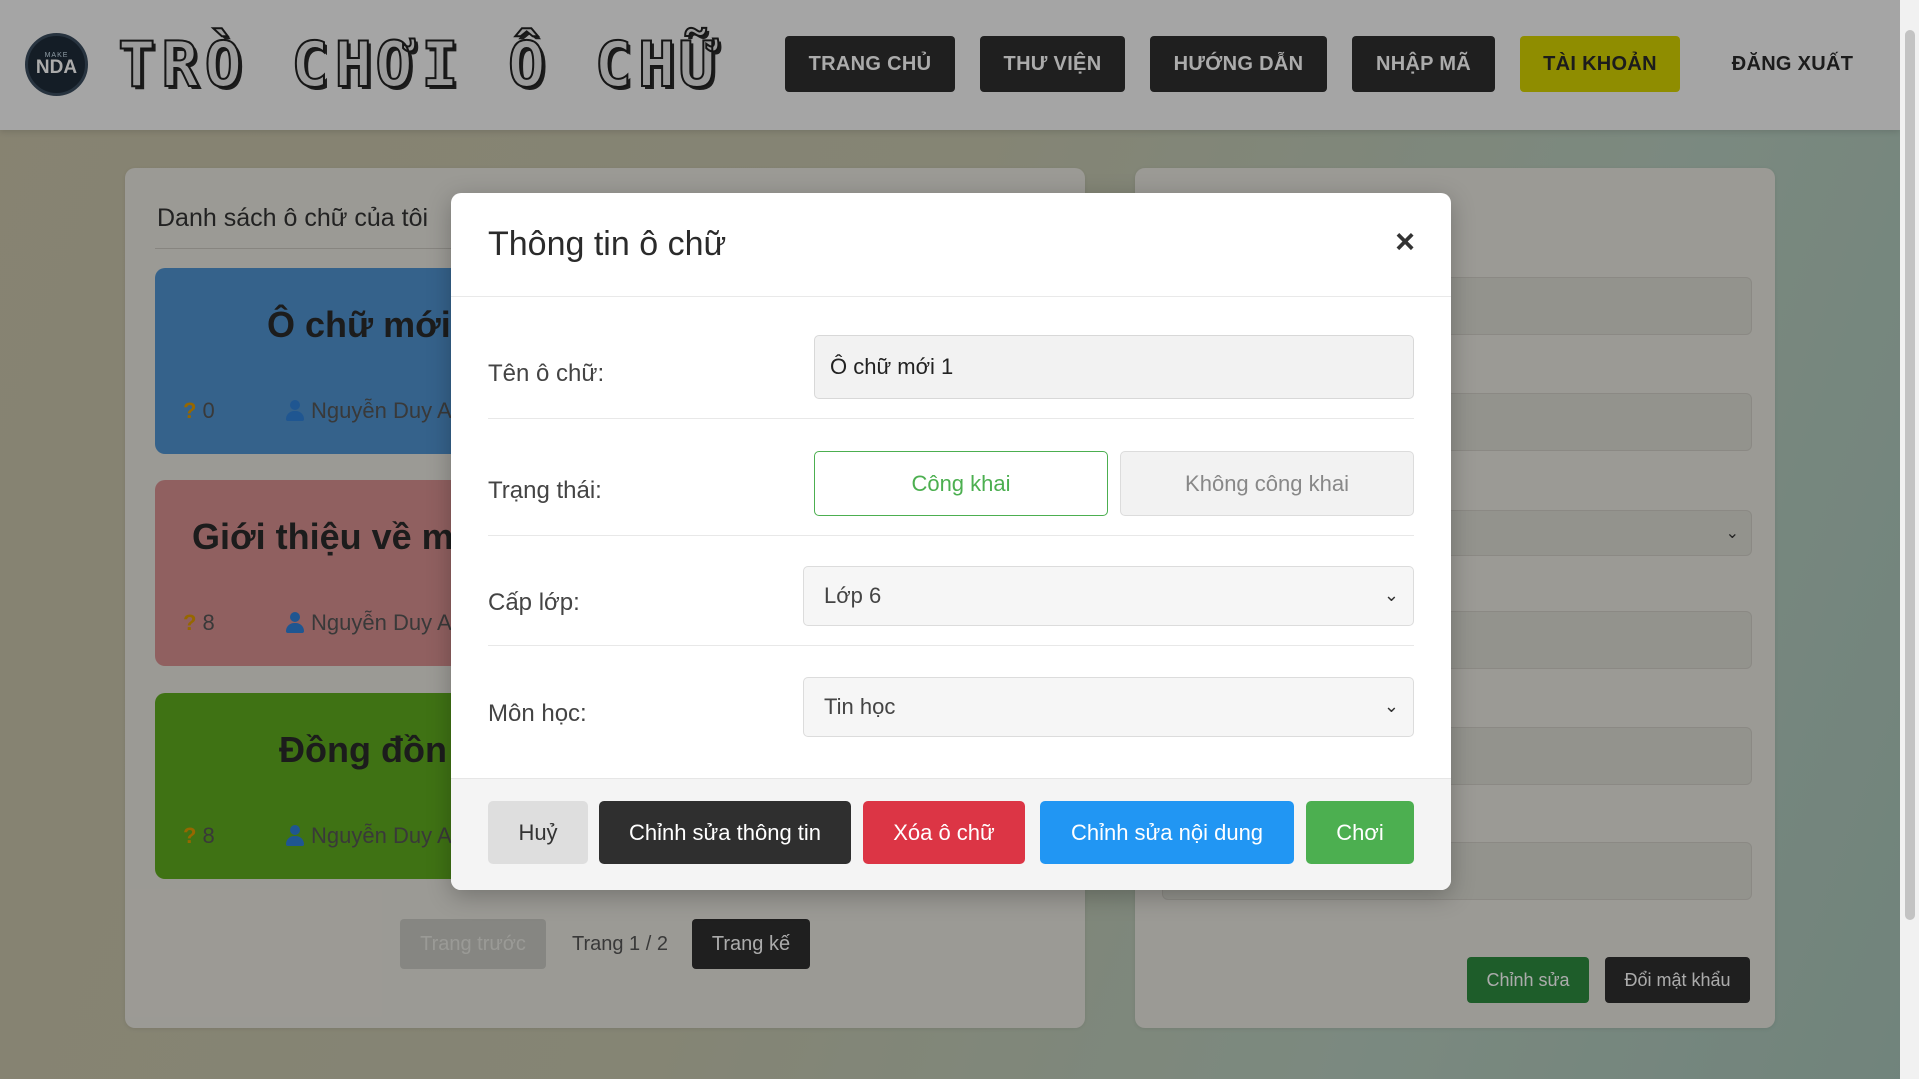 Image resolution: width=1919 pixels, height=1079 pixels. Describe the element at coordinates (961, 483) in the screenshot. I see `status-public-toggle: Công khai` at that location.